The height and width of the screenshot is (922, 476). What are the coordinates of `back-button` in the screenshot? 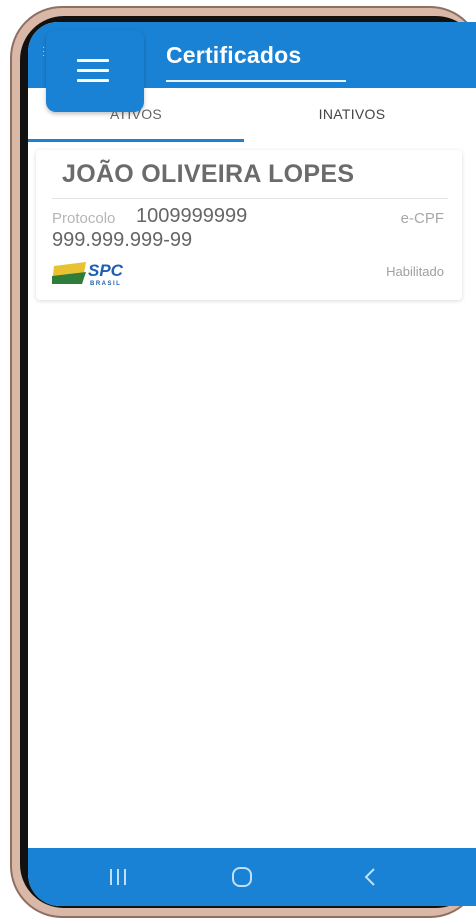 It's located at (370, 877).